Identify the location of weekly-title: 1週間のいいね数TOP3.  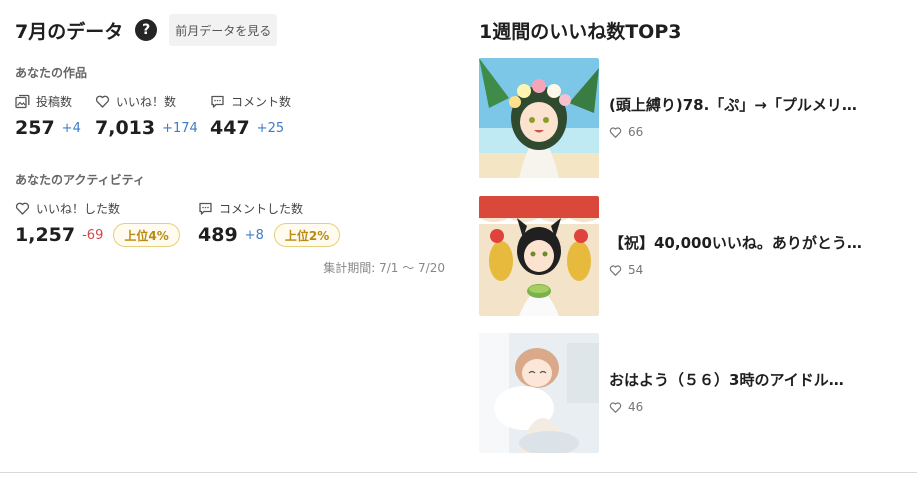
(580, 31).